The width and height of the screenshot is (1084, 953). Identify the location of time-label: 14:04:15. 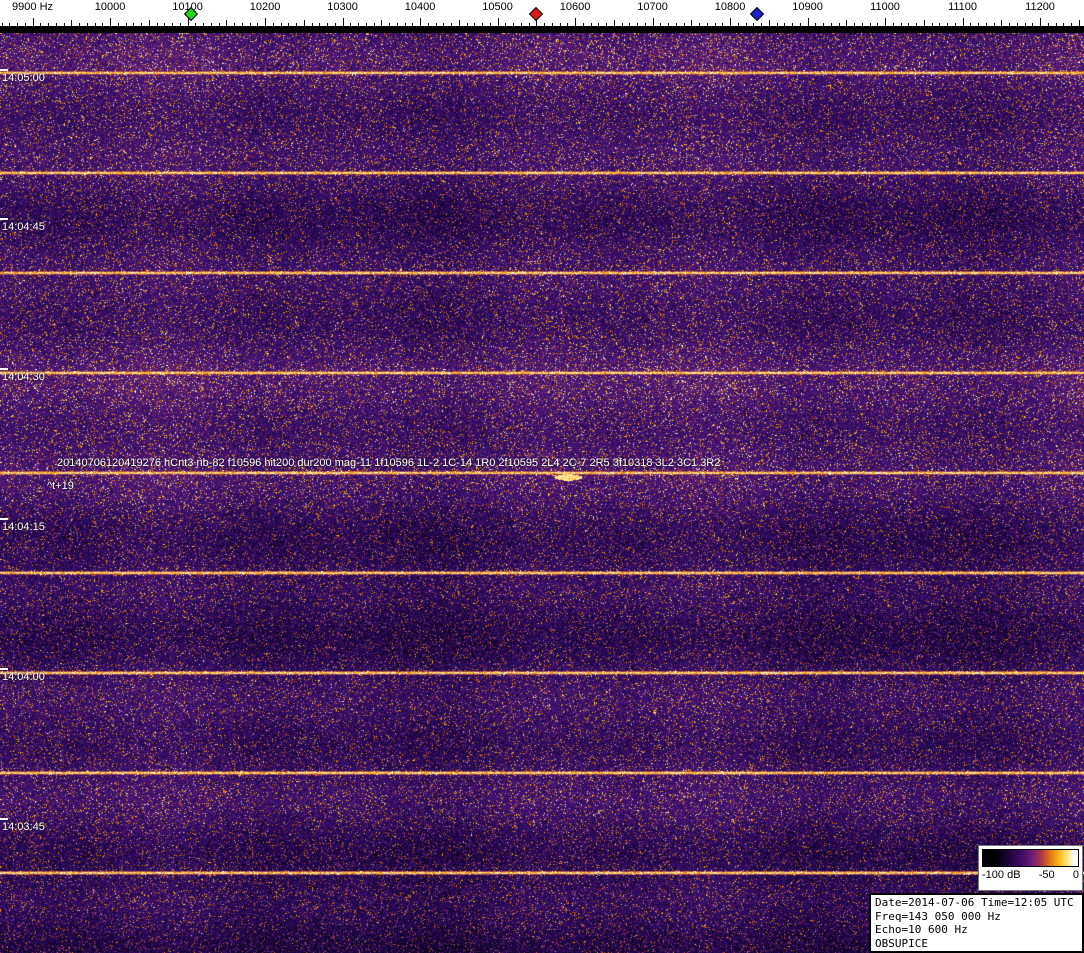
(23, 527).